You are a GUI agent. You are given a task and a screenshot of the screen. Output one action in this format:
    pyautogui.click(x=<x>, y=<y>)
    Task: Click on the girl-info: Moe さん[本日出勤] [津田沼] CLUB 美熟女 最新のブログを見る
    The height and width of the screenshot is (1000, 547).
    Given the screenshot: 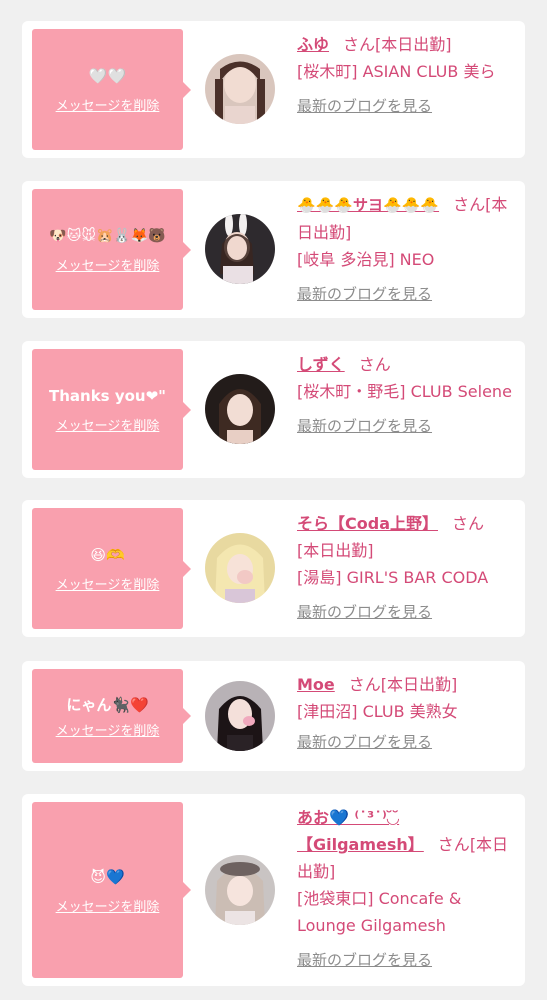 What is the action you would take?
    pyautogui.click(x=406, y=713)
    